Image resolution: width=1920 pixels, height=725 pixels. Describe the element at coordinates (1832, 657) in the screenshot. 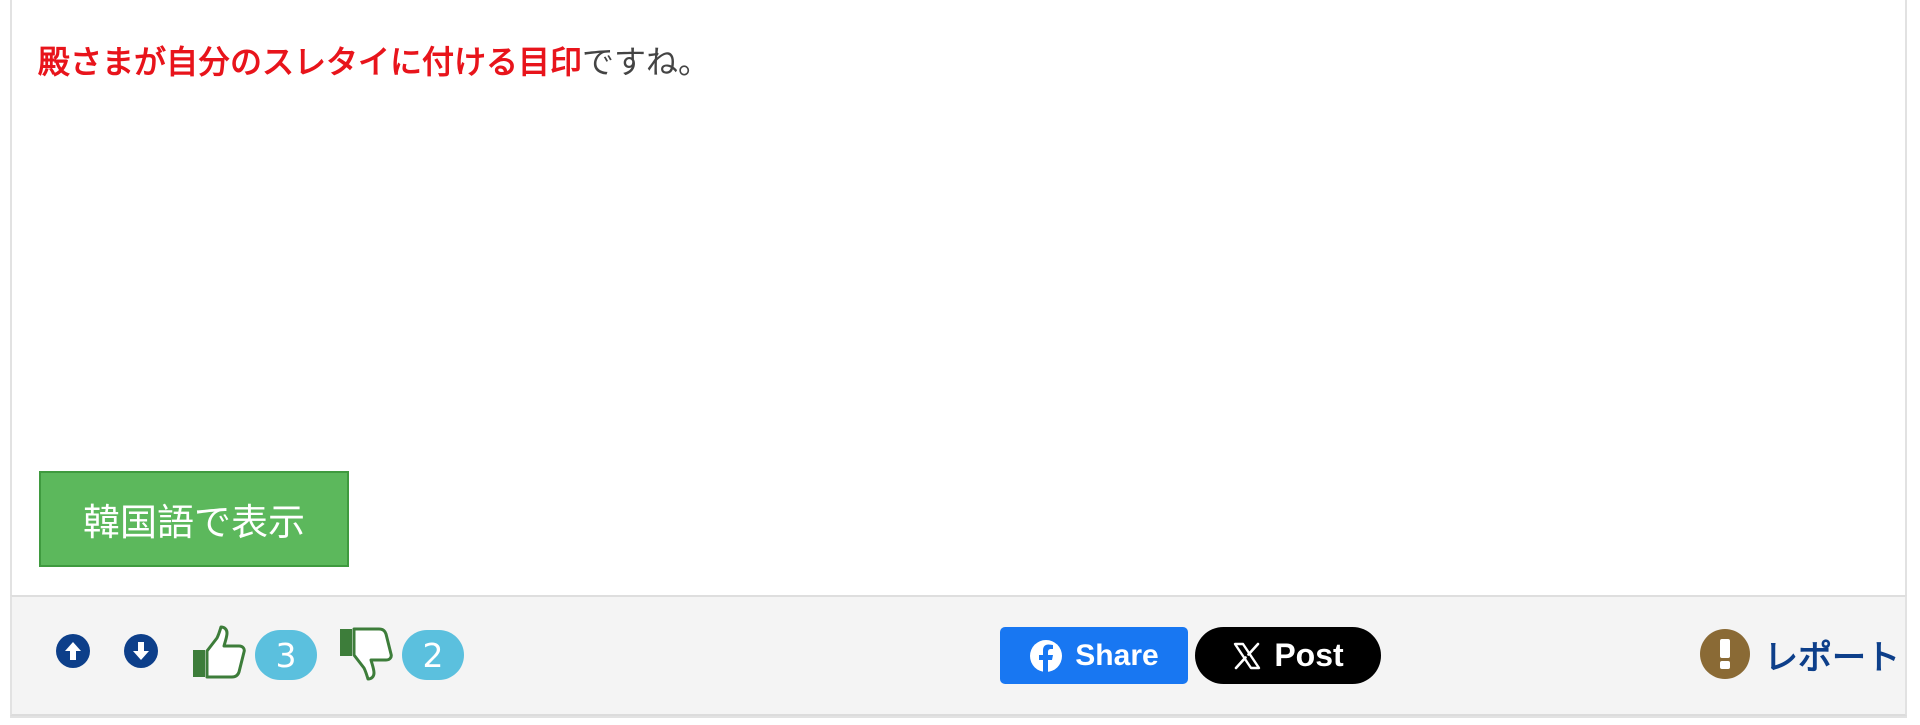

I see `report-label: レポート` at that location.